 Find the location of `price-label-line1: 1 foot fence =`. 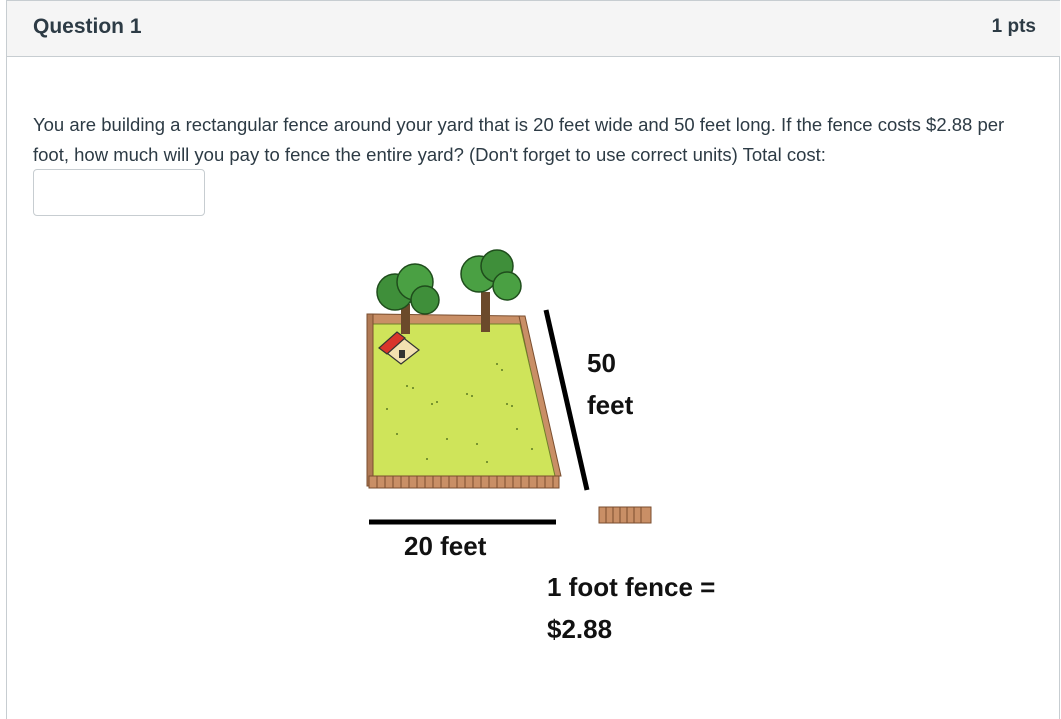

price-label-line1: 1 foot fence = is located at coordinates (631, 587).